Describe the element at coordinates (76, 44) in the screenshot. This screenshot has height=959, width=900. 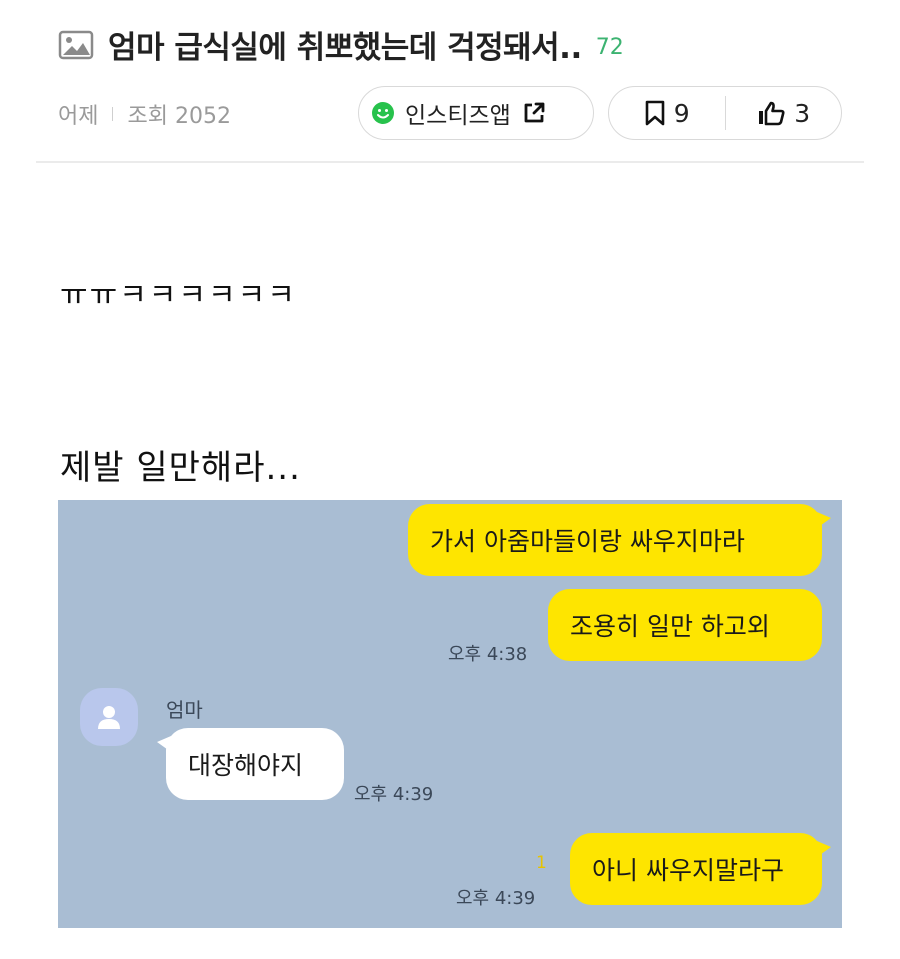
I see `image-icon` at that location.